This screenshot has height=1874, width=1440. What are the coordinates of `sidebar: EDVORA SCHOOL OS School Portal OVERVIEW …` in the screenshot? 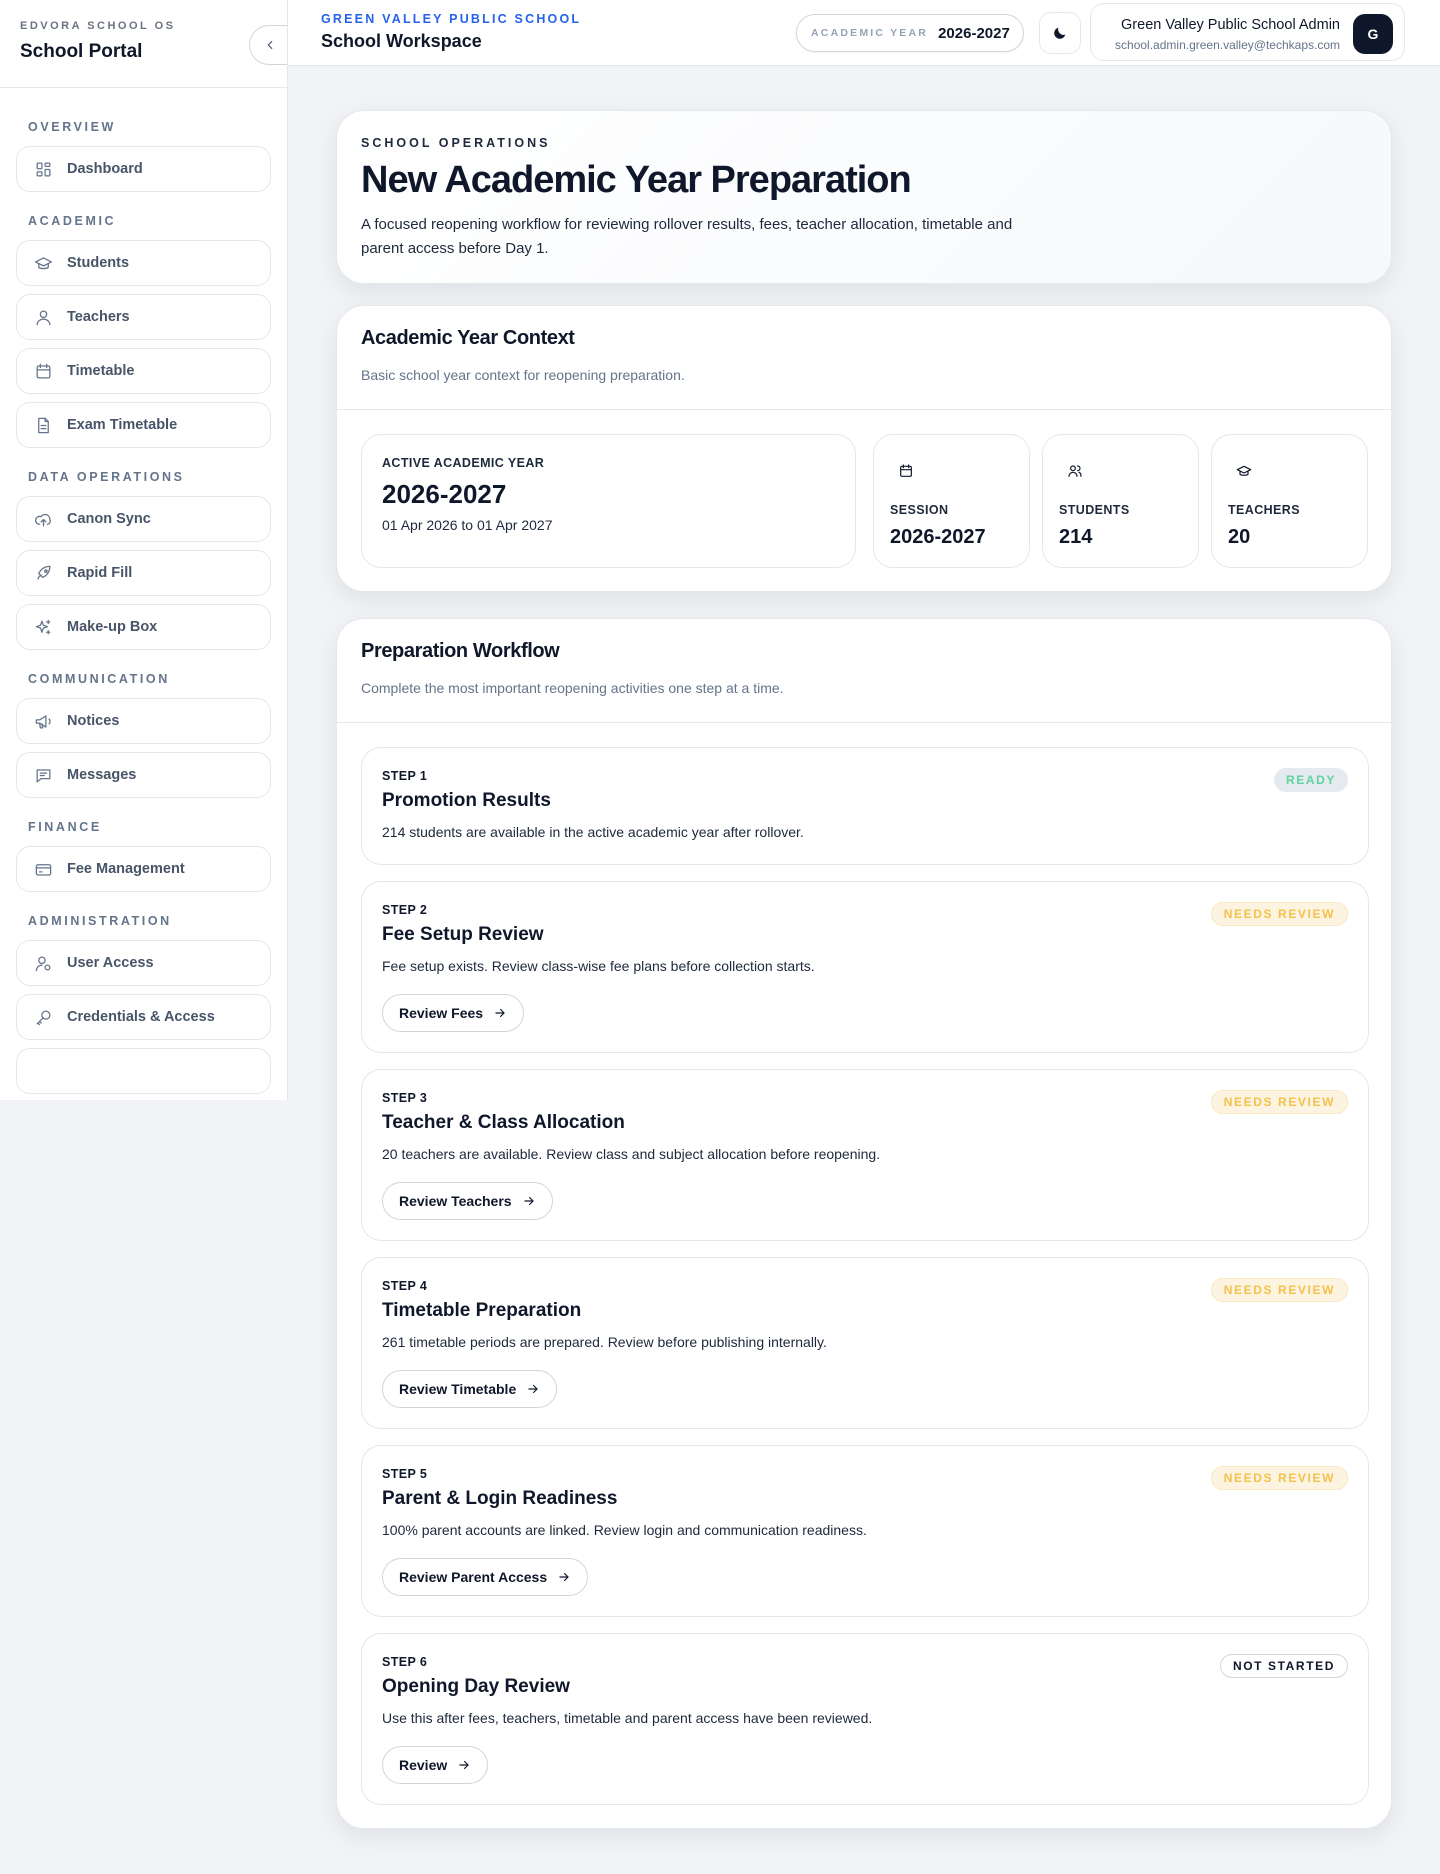 It's located at (144, 550).